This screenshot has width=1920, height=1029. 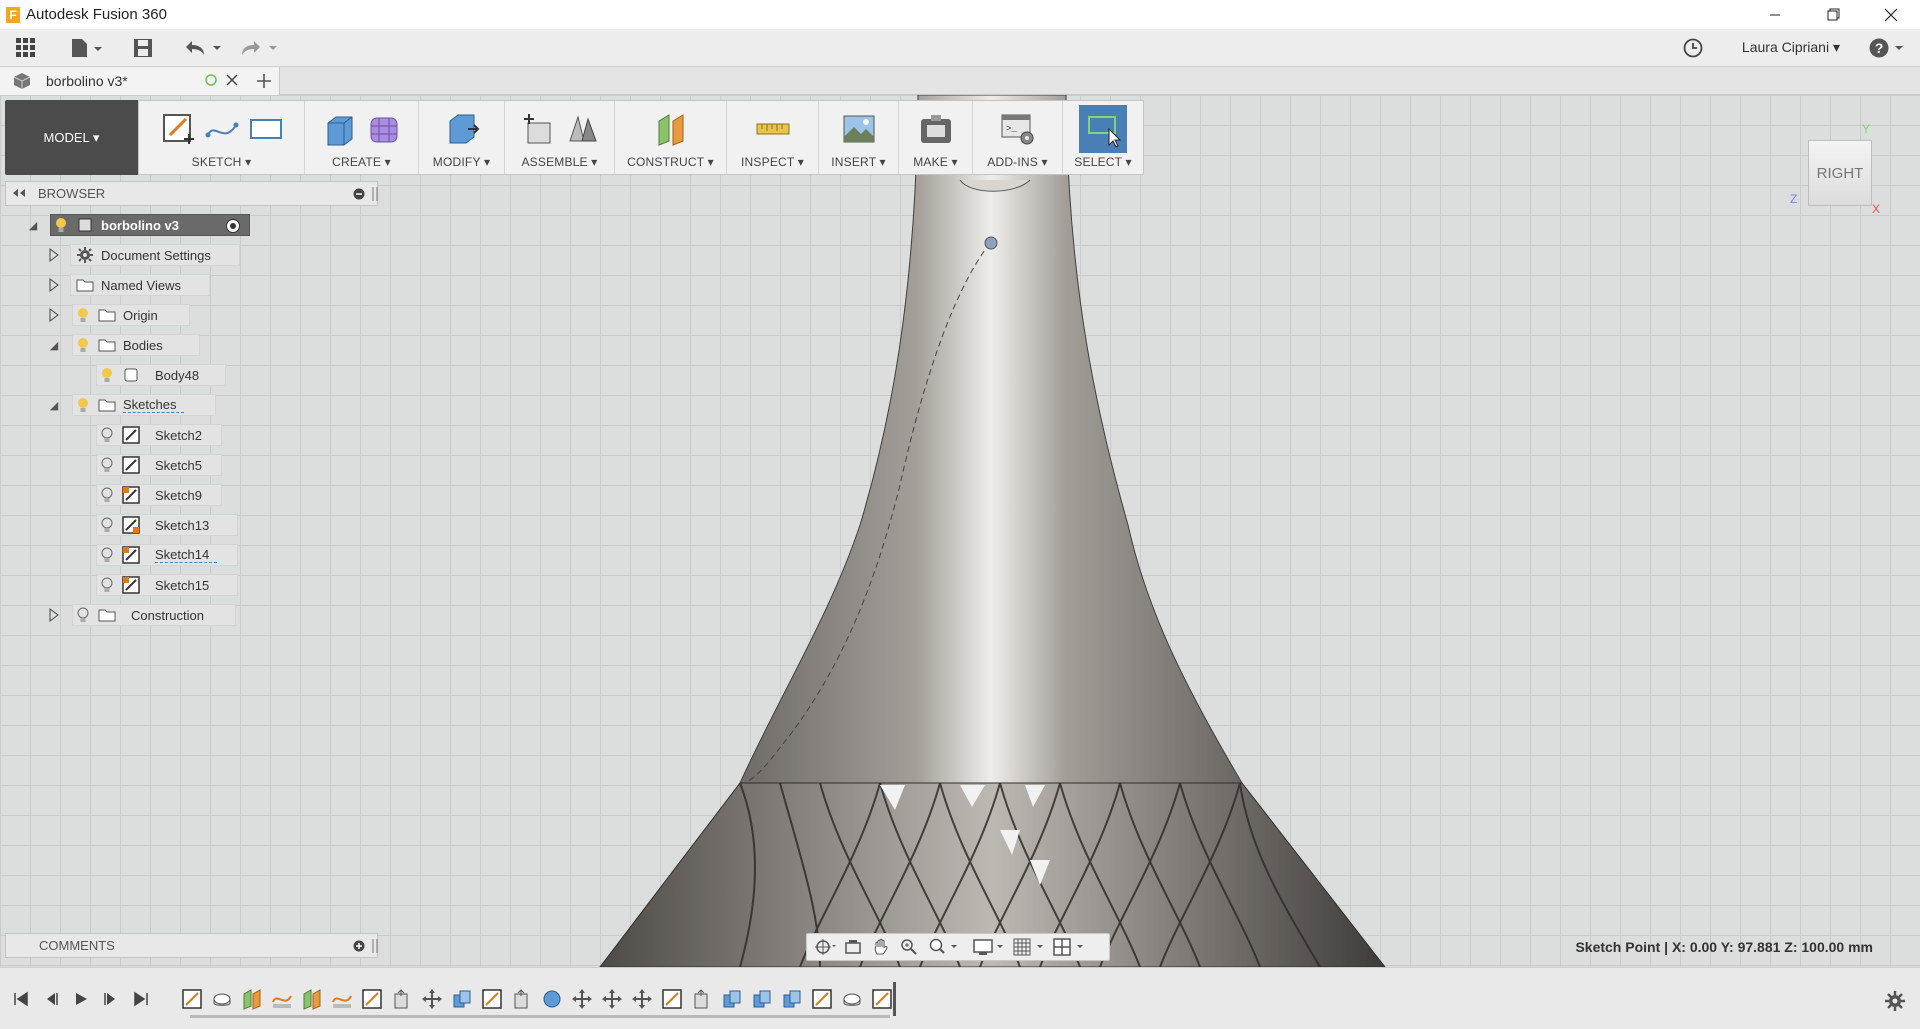 What do you see at coordinates (222, 999) in the screenshot?
I see `timeline-revolve-feature-icon` at bounding box center [222, 999].